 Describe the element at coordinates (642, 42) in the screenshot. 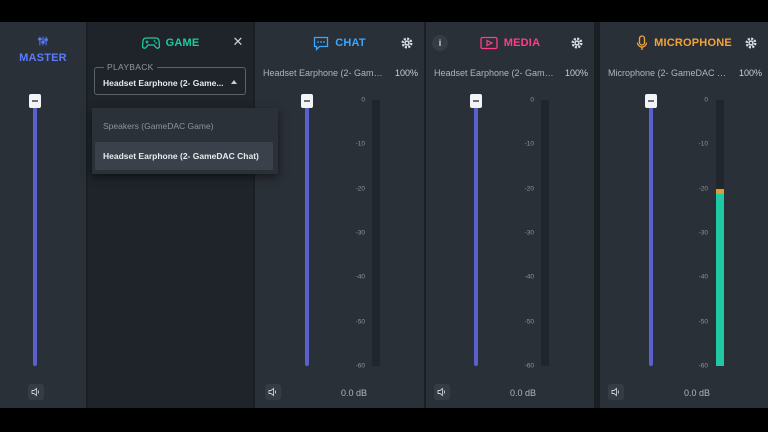

I see `microphone-icon` at that location.